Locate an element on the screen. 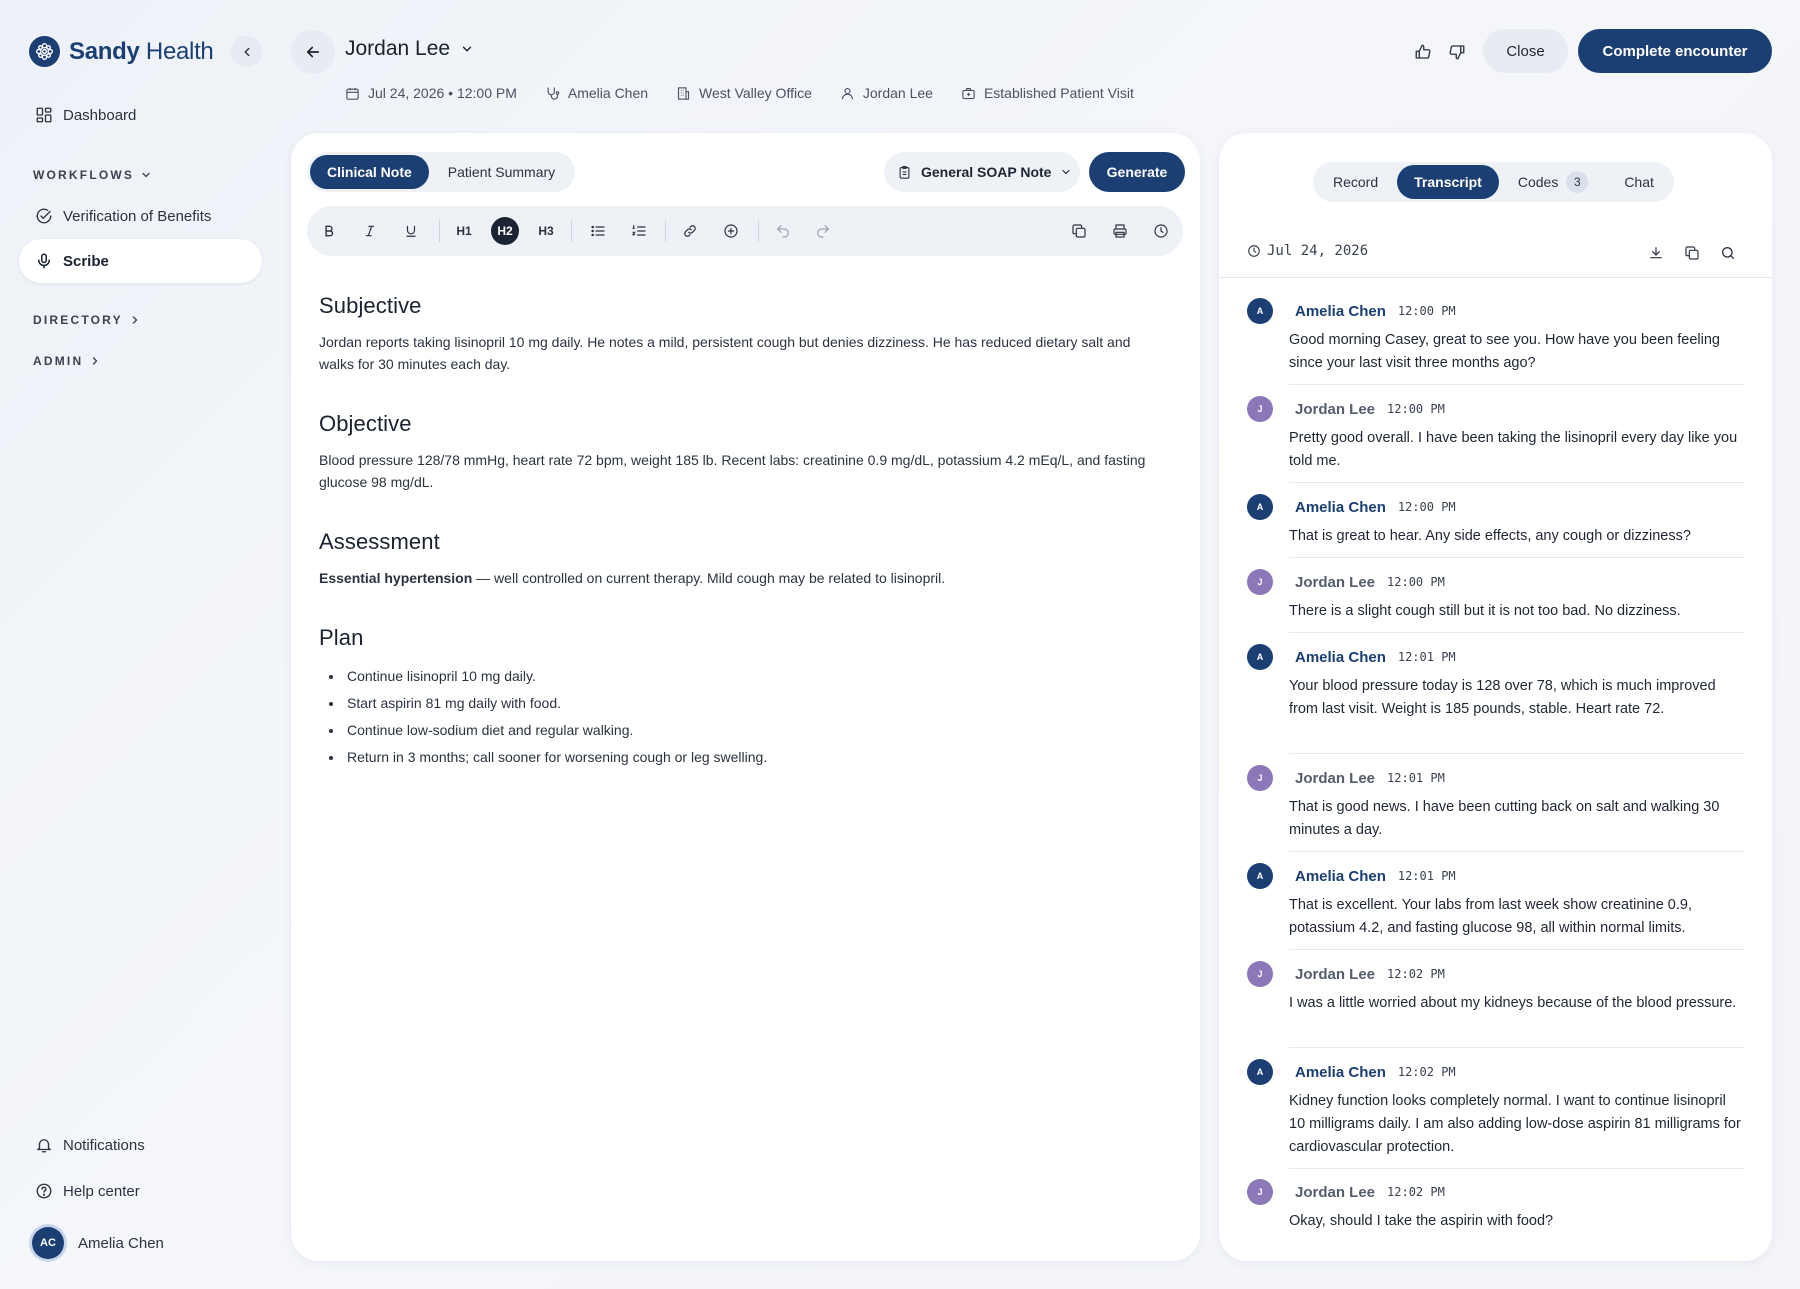 The width and height of the screenshot is (1800, 1289). sidebar-item-label: Scribe is located at coordinates (86, 261).